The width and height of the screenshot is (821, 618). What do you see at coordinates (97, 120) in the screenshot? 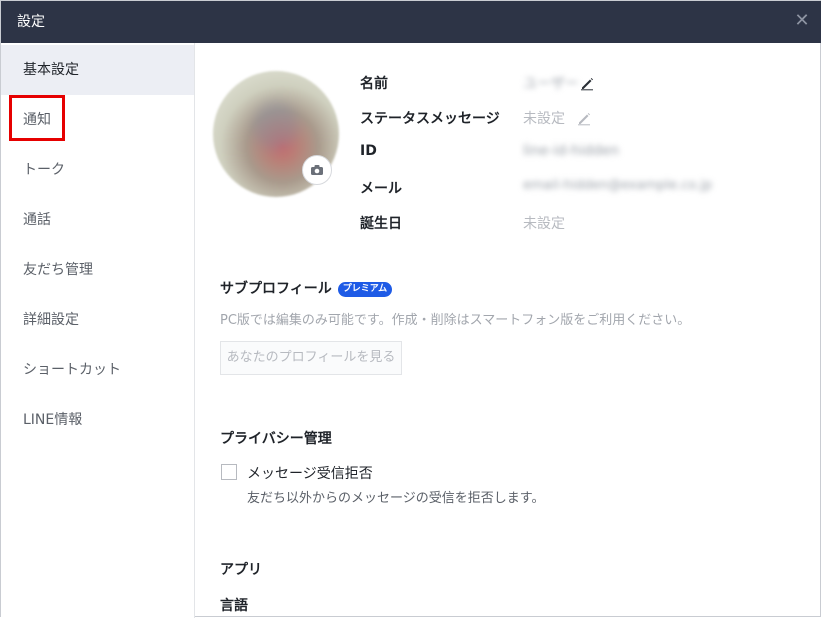
I see `sidebar-item-notifications: 通知` at bounding box center [97, 120].